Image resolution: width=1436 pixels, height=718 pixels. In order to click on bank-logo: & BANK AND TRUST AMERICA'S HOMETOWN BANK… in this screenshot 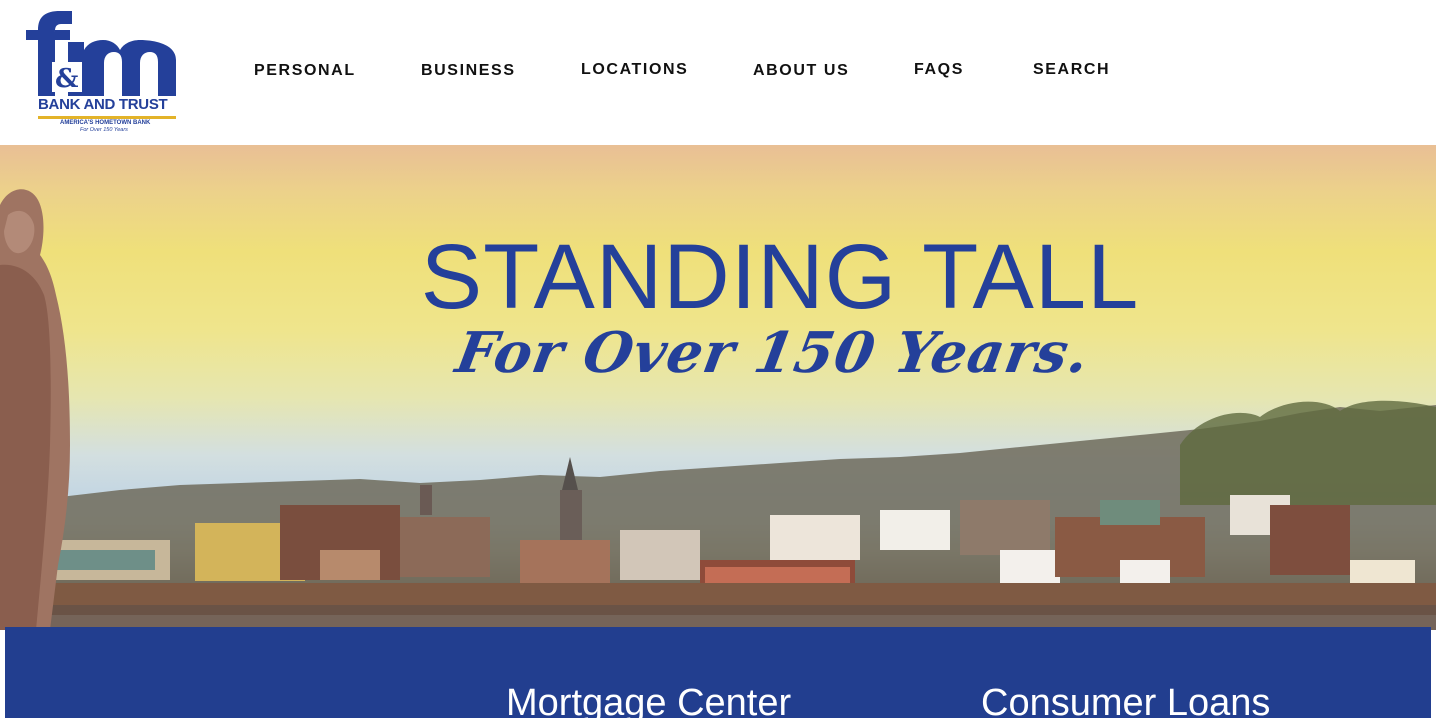, I will do `click(101, 73)`.